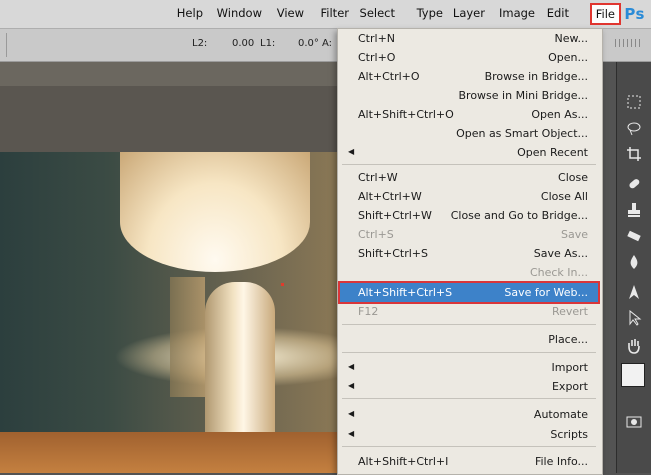 Image resolution: width=651 pixels, height=475 pixels. What do you see at coordinates (469, 367) in the screenshot?
I see `menu-item-import: ◀ Import` at bounding box center [469, 367].